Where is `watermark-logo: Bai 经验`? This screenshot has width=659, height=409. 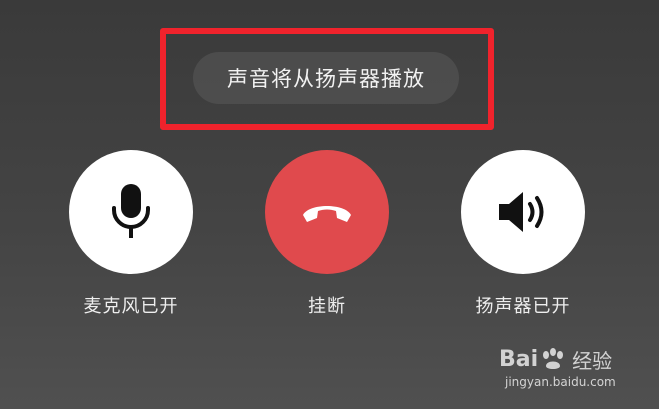
watermark-logo: Bai 经验 is located at coordinates (555, 359).